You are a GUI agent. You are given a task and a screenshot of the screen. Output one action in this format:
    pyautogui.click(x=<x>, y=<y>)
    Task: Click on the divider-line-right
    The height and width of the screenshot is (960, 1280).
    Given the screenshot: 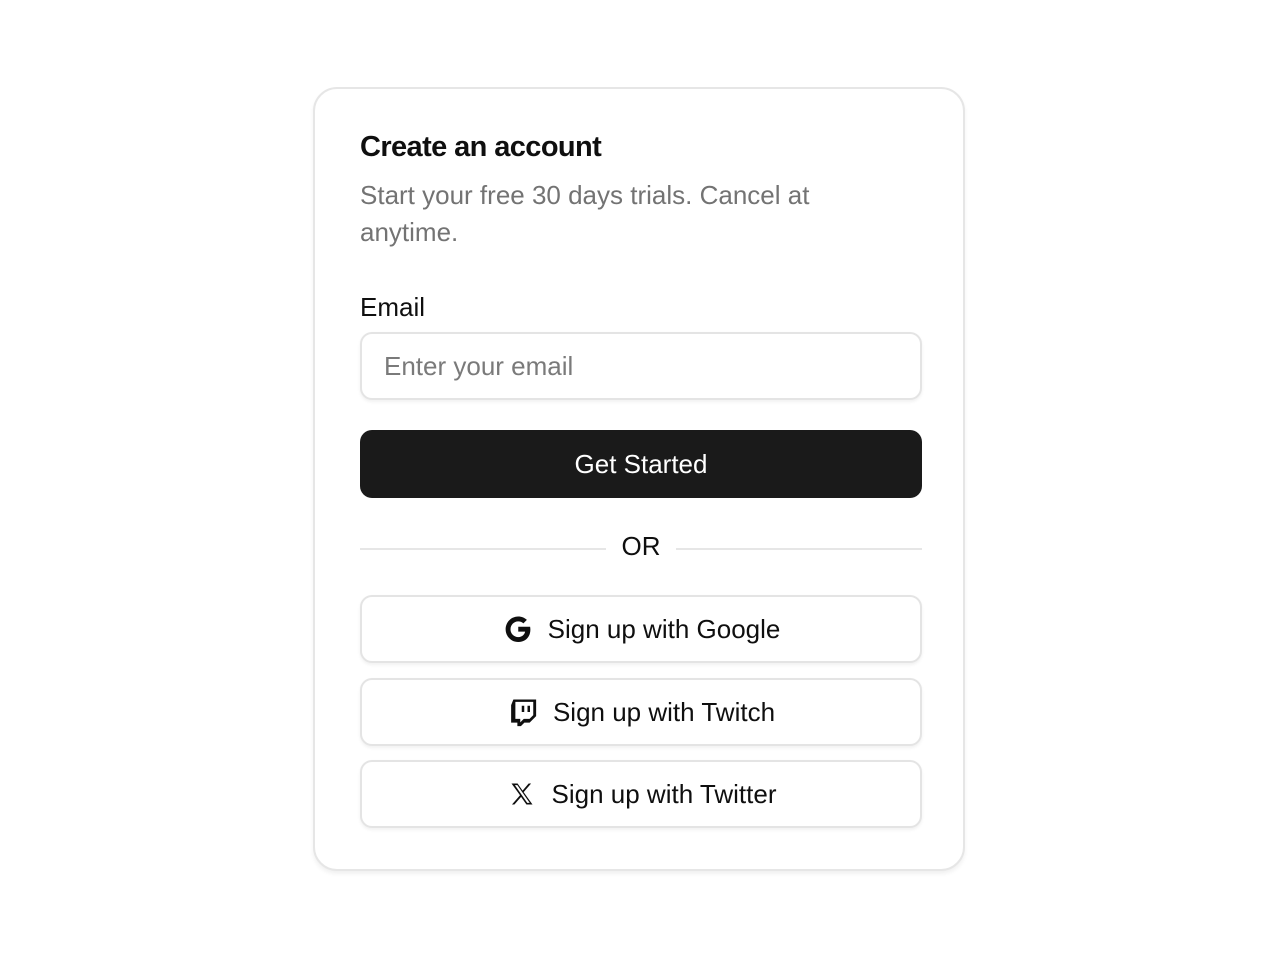 What is the action you would take?
    pyautogui.click(x=799, y=549)
    